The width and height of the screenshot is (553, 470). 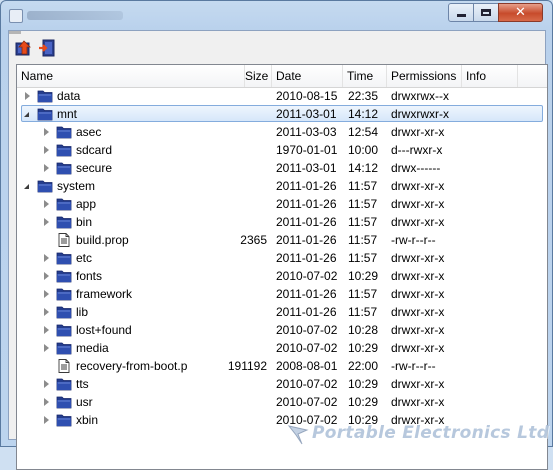 What do you see at coordinates (82, 384) in the screenshot?
I see `row-name: tts` at bounding box center [82, 384].